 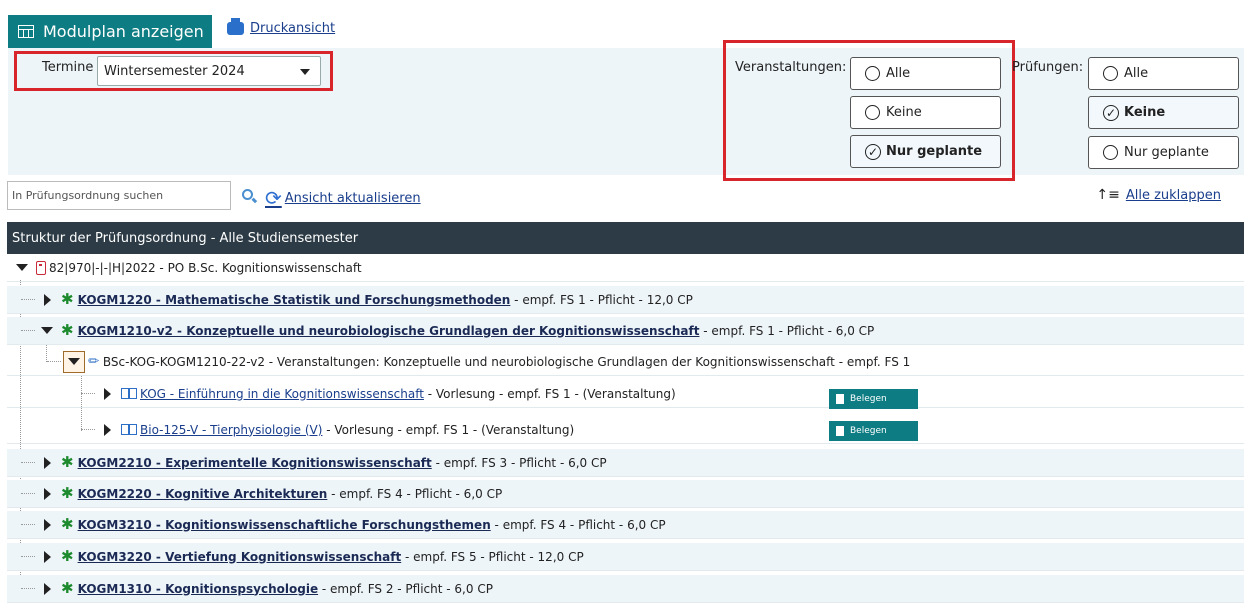 What do you see at coordinates (123, 31) in the screenshot?
I see `tab-label: Modulplan anzeigen` at bounding box center [123, 31].